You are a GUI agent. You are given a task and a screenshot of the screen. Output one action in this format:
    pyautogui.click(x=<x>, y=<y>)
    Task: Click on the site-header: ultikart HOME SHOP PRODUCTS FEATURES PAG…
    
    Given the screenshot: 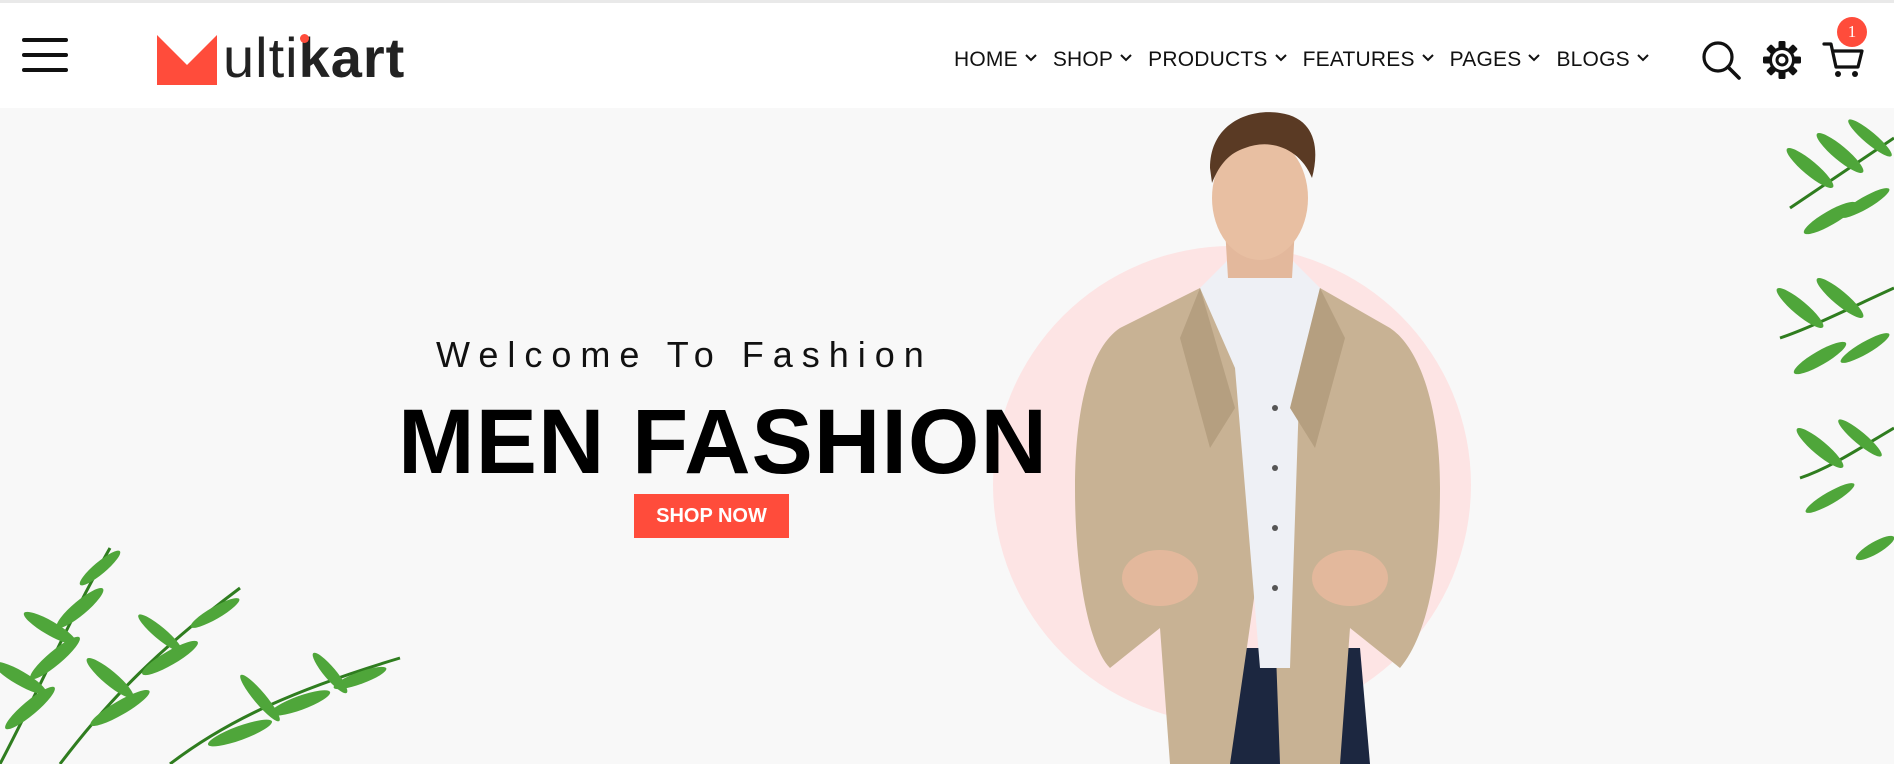 What is the action you would take?
    pyautogui.click(x=947, y=55)
    